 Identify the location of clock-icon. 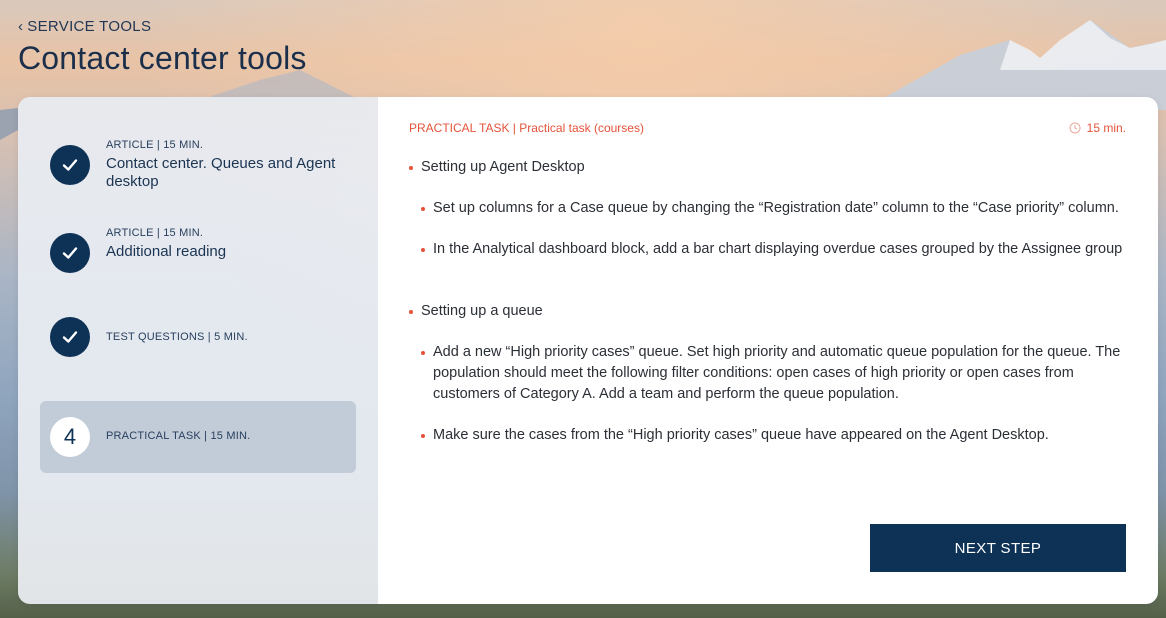
(1075, 128).